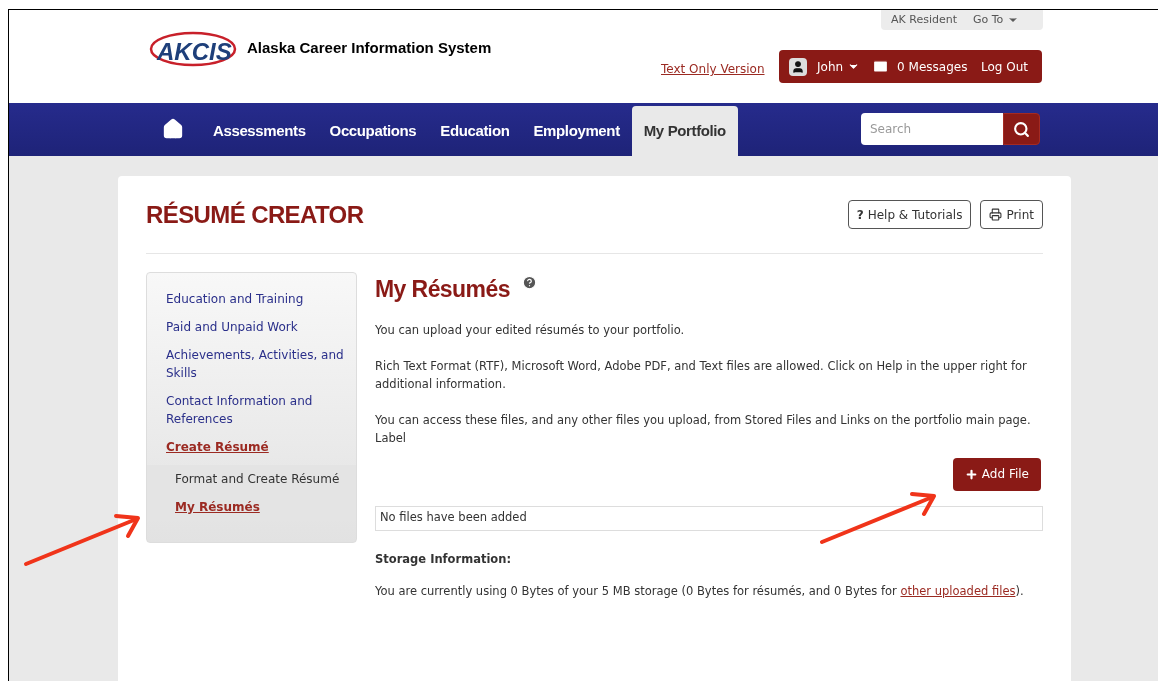 Image resolution: width=1158 pixels, height=681 pixels. Describe the element at coordinates (713, 69) in the screenshot. I see `text-only-link: Text Only Version` at that location.